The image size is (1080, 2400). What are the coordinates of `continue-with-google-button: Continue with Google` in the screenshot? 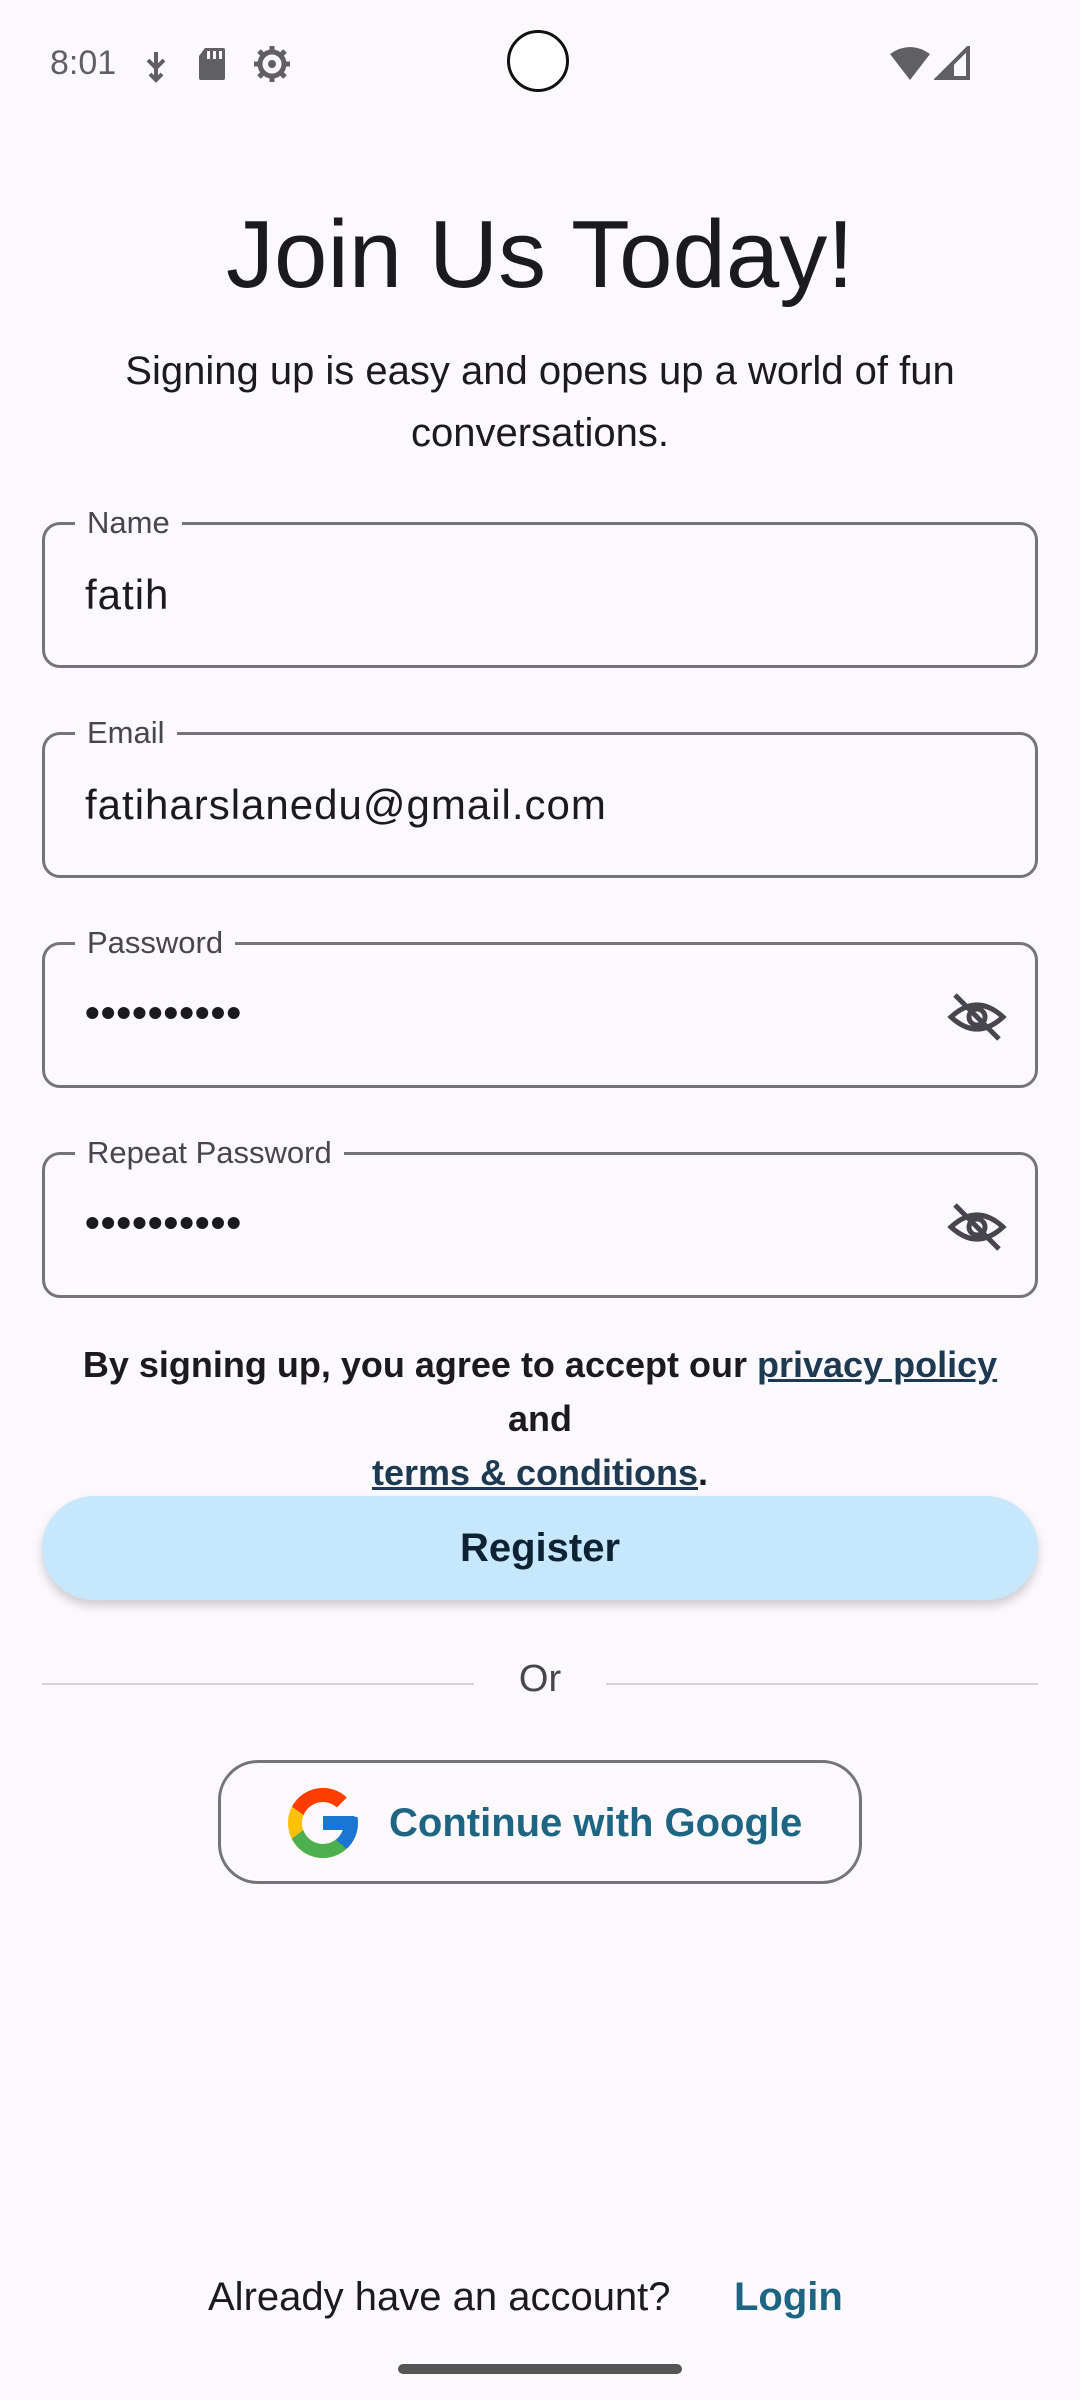 It's located at (540, 1822).